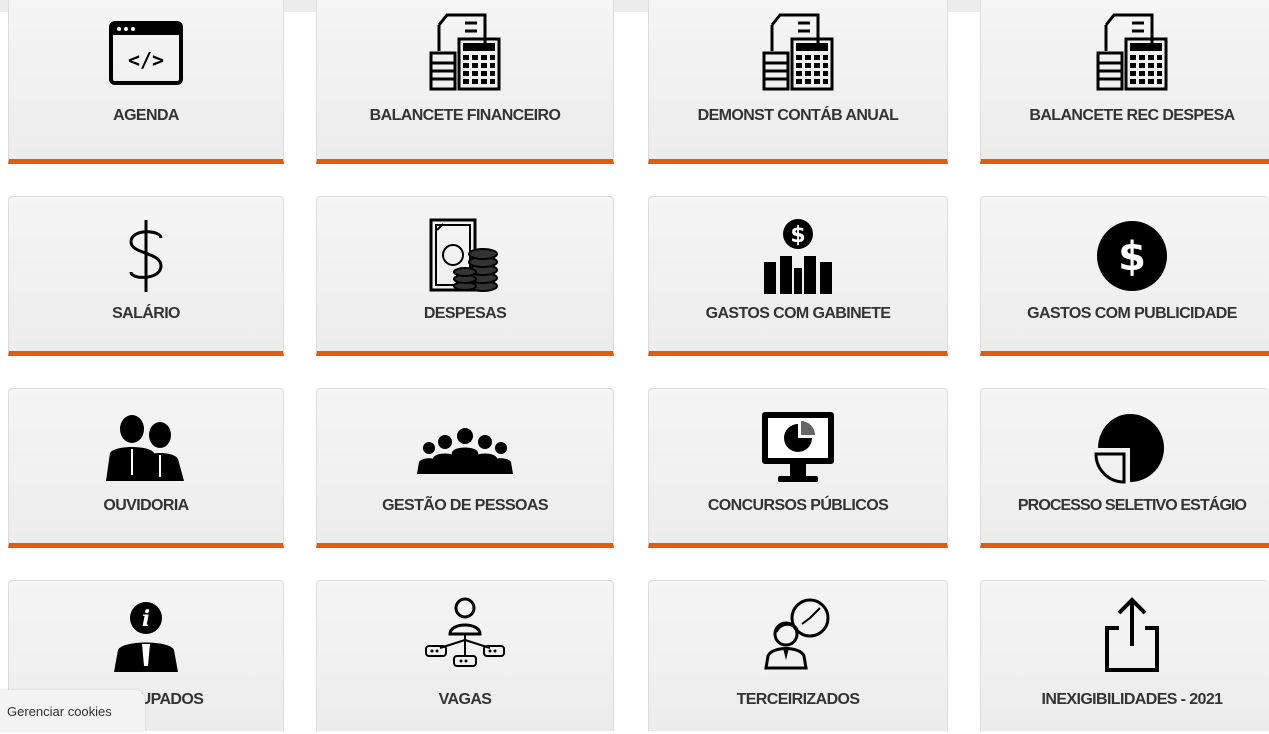  Describe the element at coordinates (1132, 505) in the screenshot. I see `tile-label: PROCESSO SELETIVO ESTÁGIO` at that location.